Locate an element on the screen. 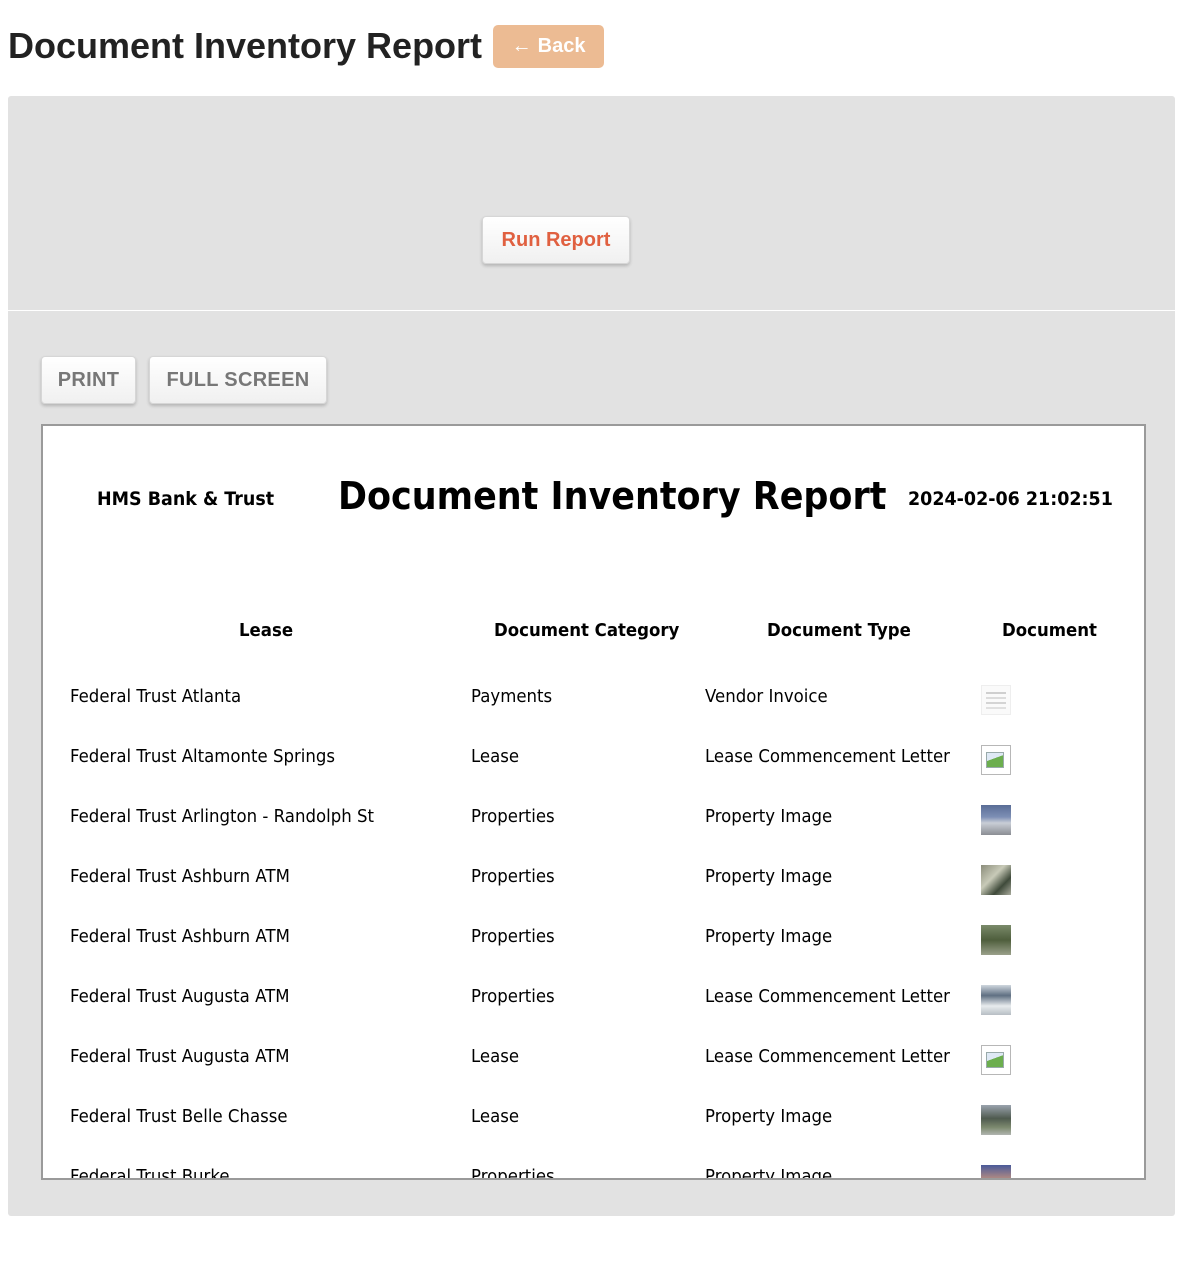 This screenshot has width=1186, height=1284. column-header-document: Document is located at coordinates (1049, 630).